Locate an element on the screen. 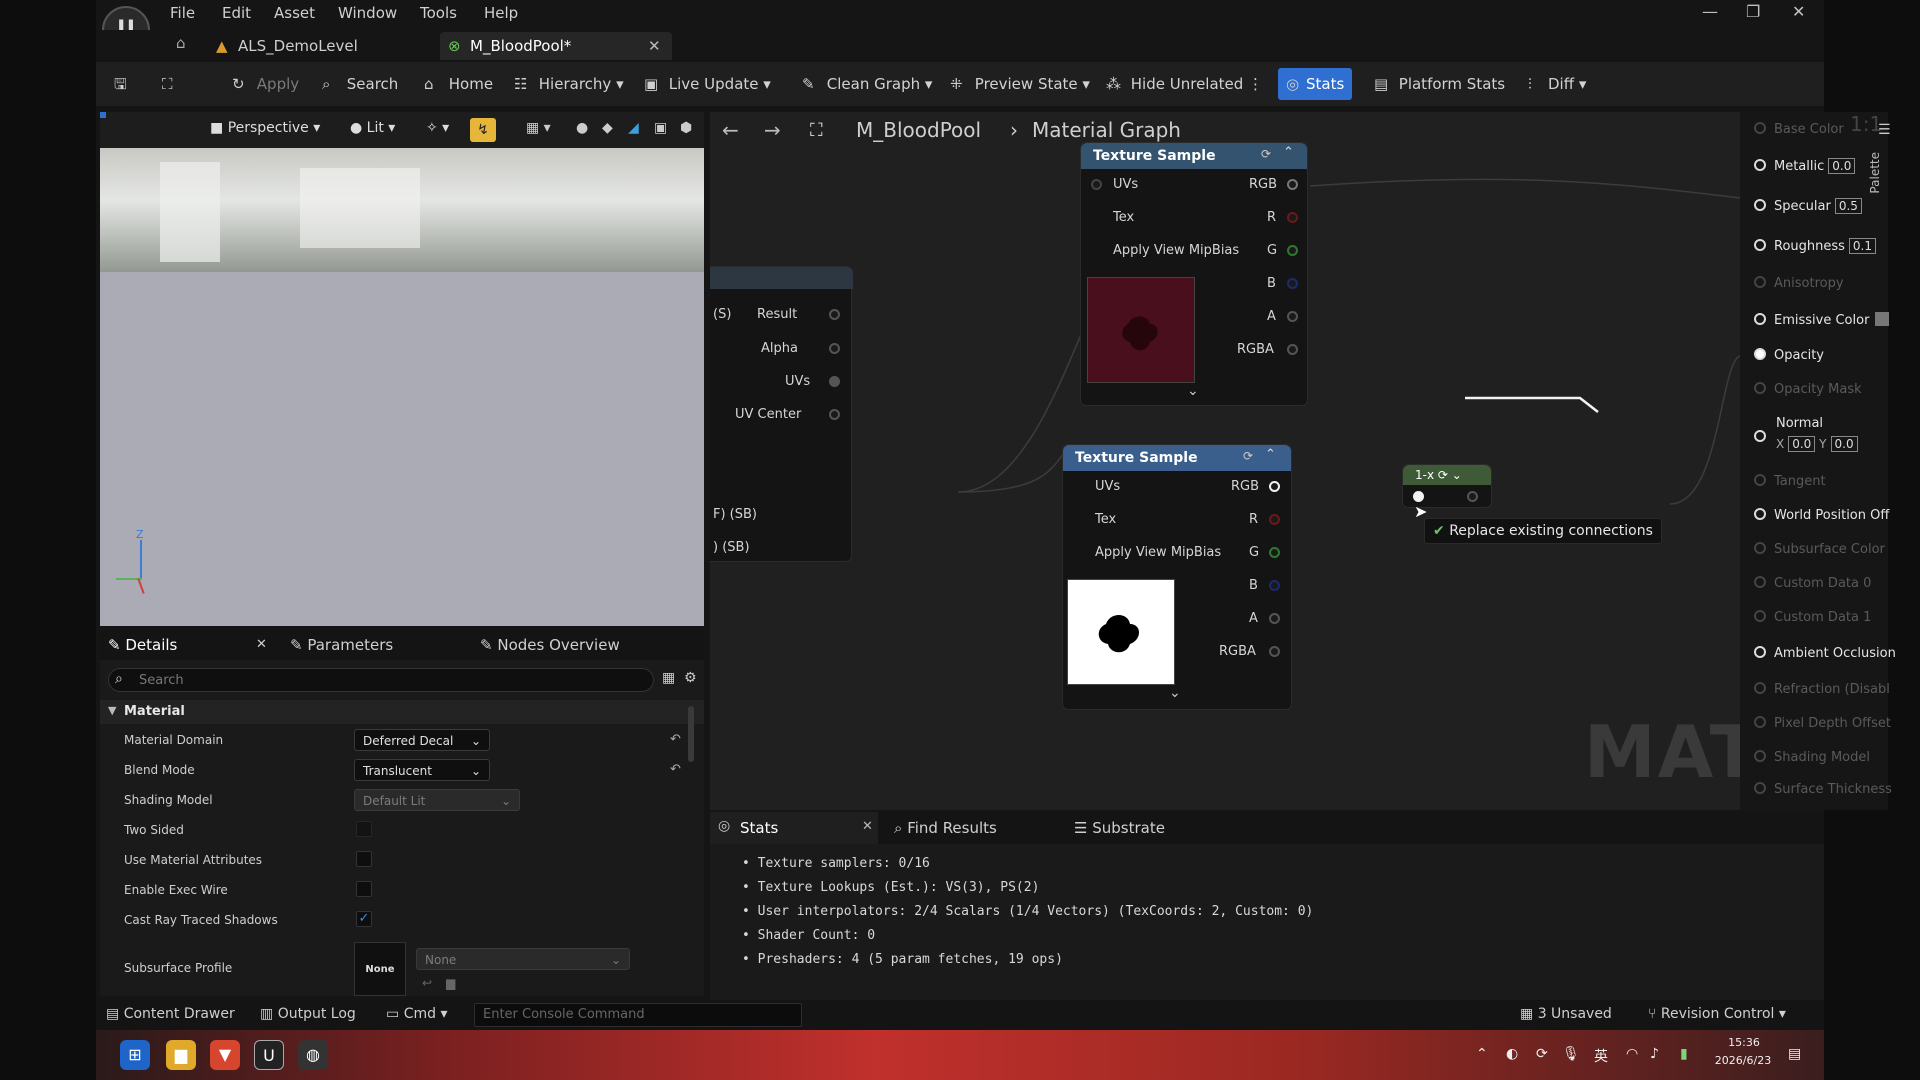  clock-time: 15:36 is located at coordinates (1744, 1042).